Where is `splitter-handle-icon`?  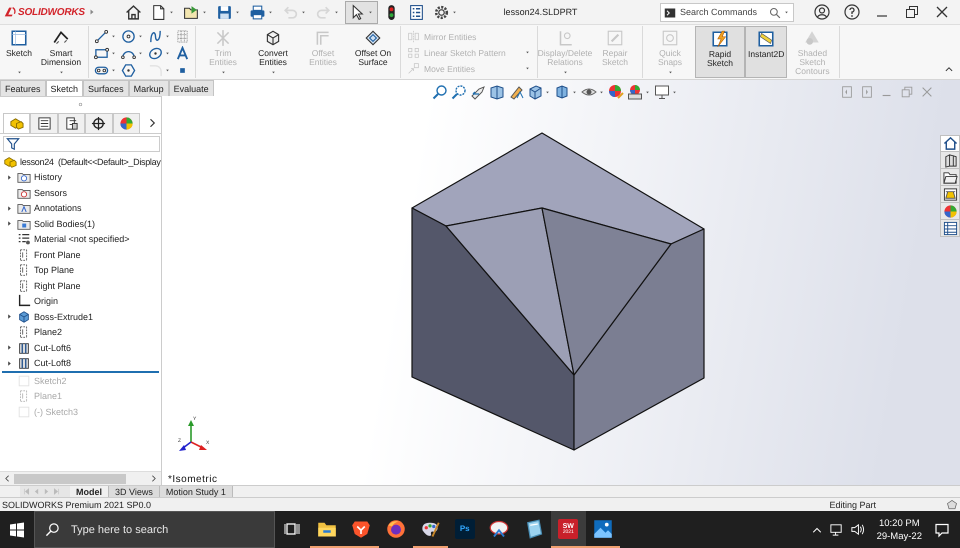
splitter-handle-icon is located at coordinates (80, 104).